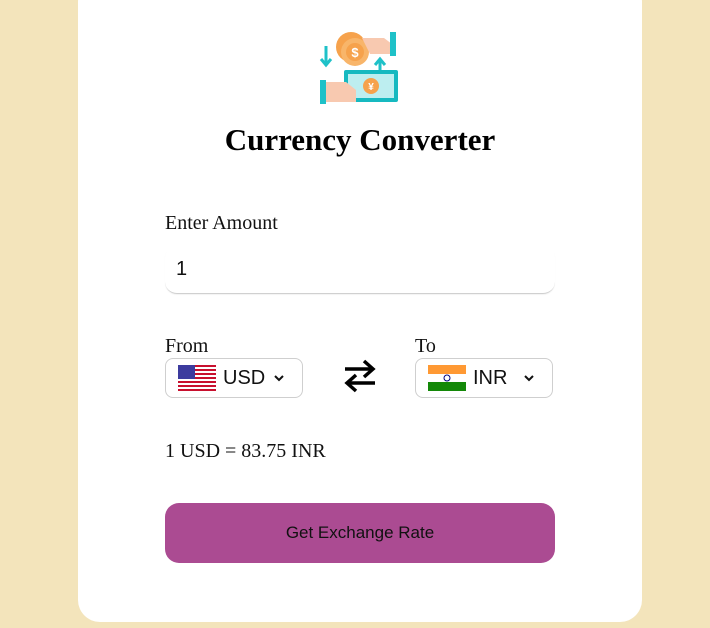 The height and width of the screenshot is (628, 710). What do you see at coordinates (360, 533) in the screenshot?
I see `get-exchange-rate-button: Get Exchange Rate` at bounding box center [360, 533].